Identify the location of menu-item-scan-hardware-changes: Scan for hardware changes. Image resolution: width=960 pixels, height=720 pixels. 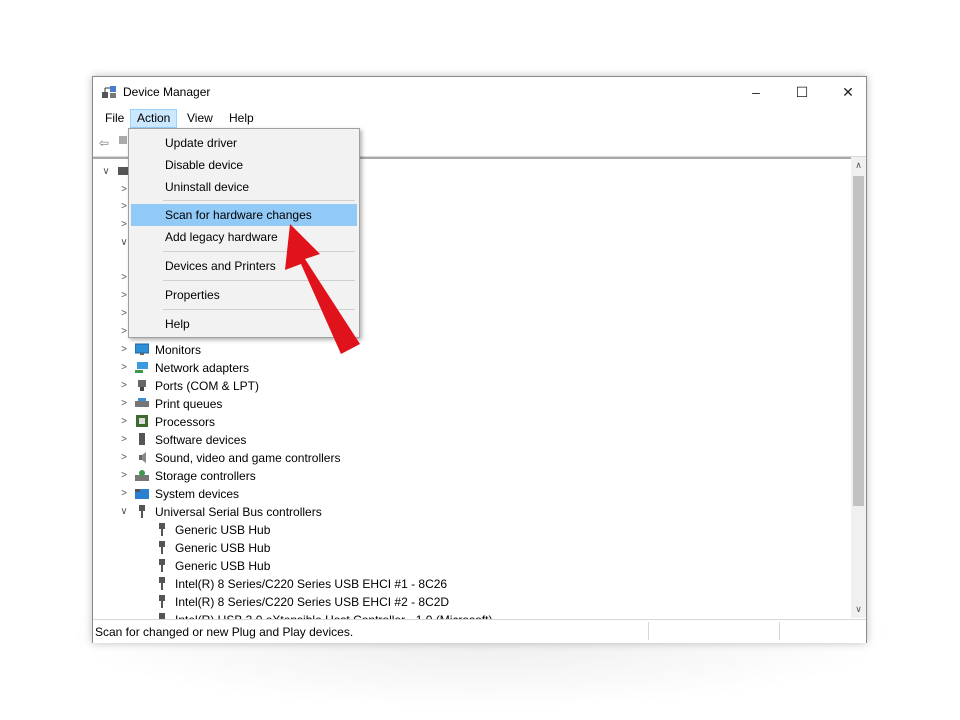
(244, 215).